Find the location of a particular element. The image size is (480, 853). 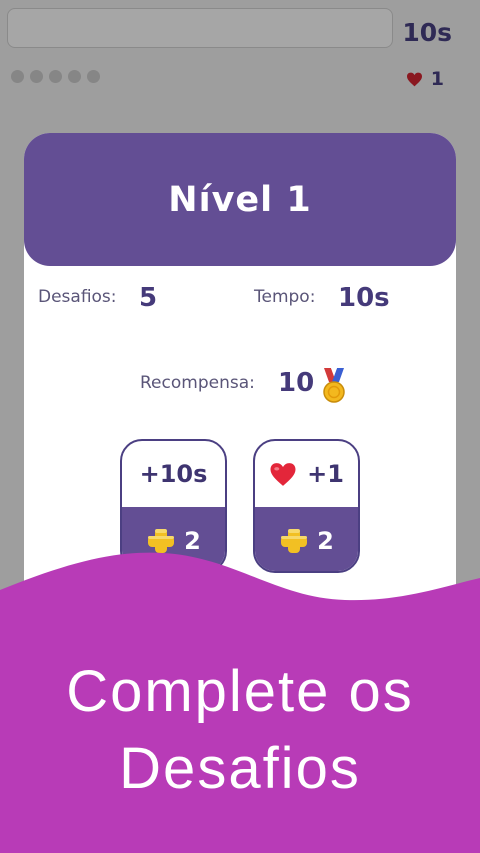

time-progress-bar is located at coordinates (200, 28).